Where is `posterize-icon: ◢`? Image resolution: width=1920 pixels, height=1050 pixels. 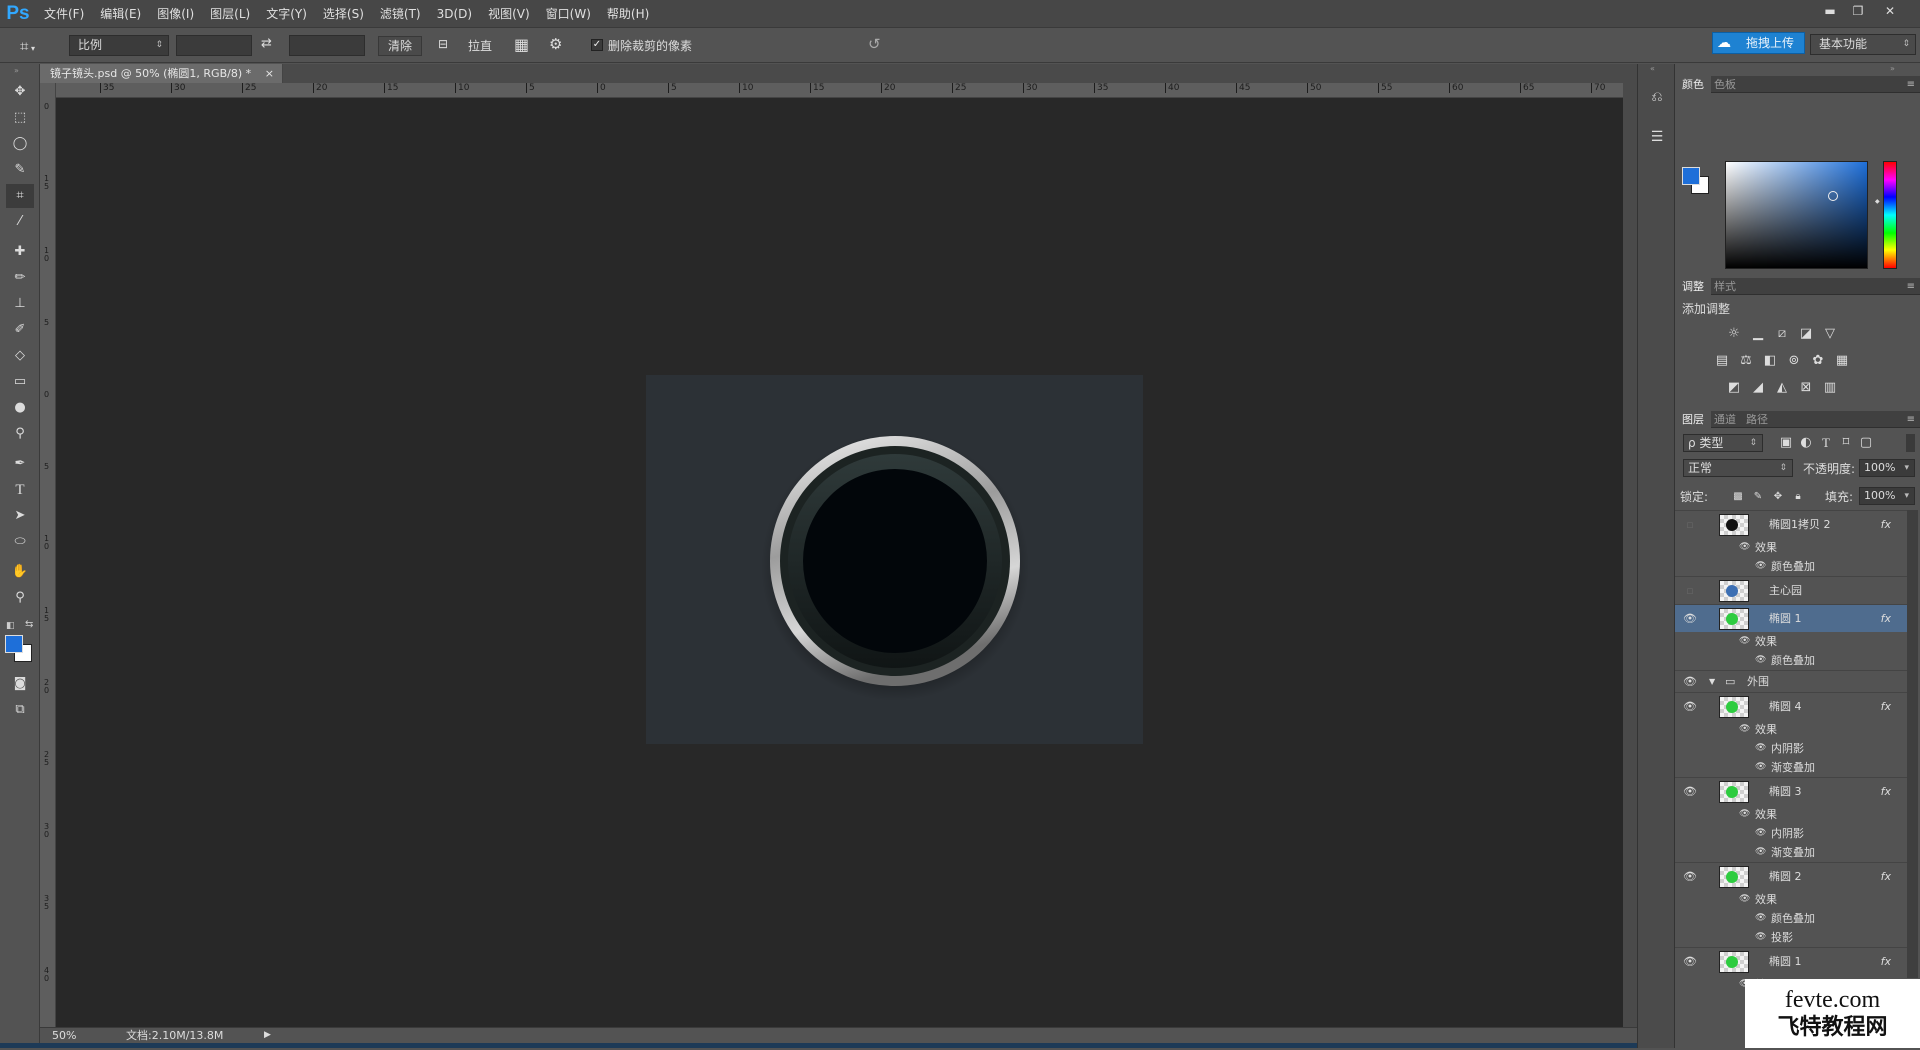
posterize-icon: ◢ is located at coordinates (1758, 388).